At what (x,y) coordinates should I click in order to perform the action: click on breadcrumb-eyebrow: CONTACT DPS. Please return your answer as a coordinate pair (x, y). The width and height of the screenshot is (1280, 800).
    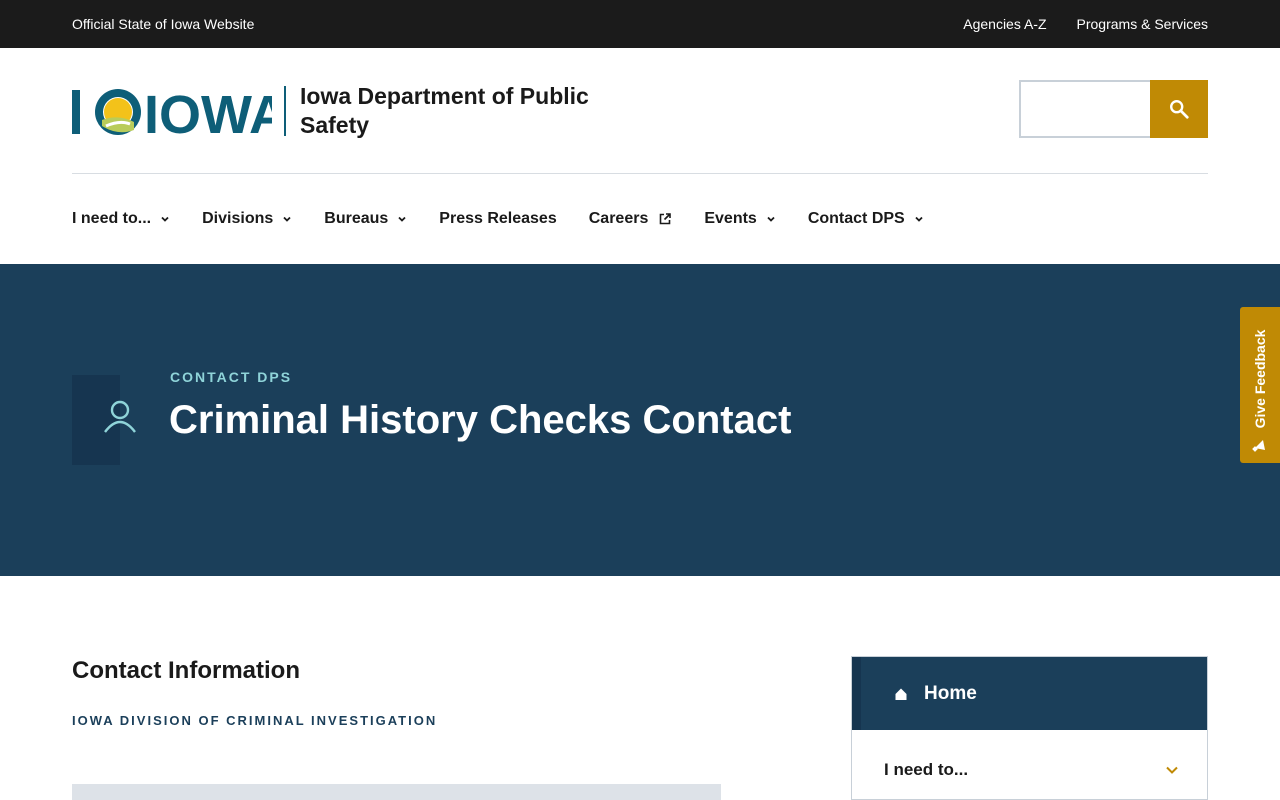
    Looking at the image, I should click on (231, 377).